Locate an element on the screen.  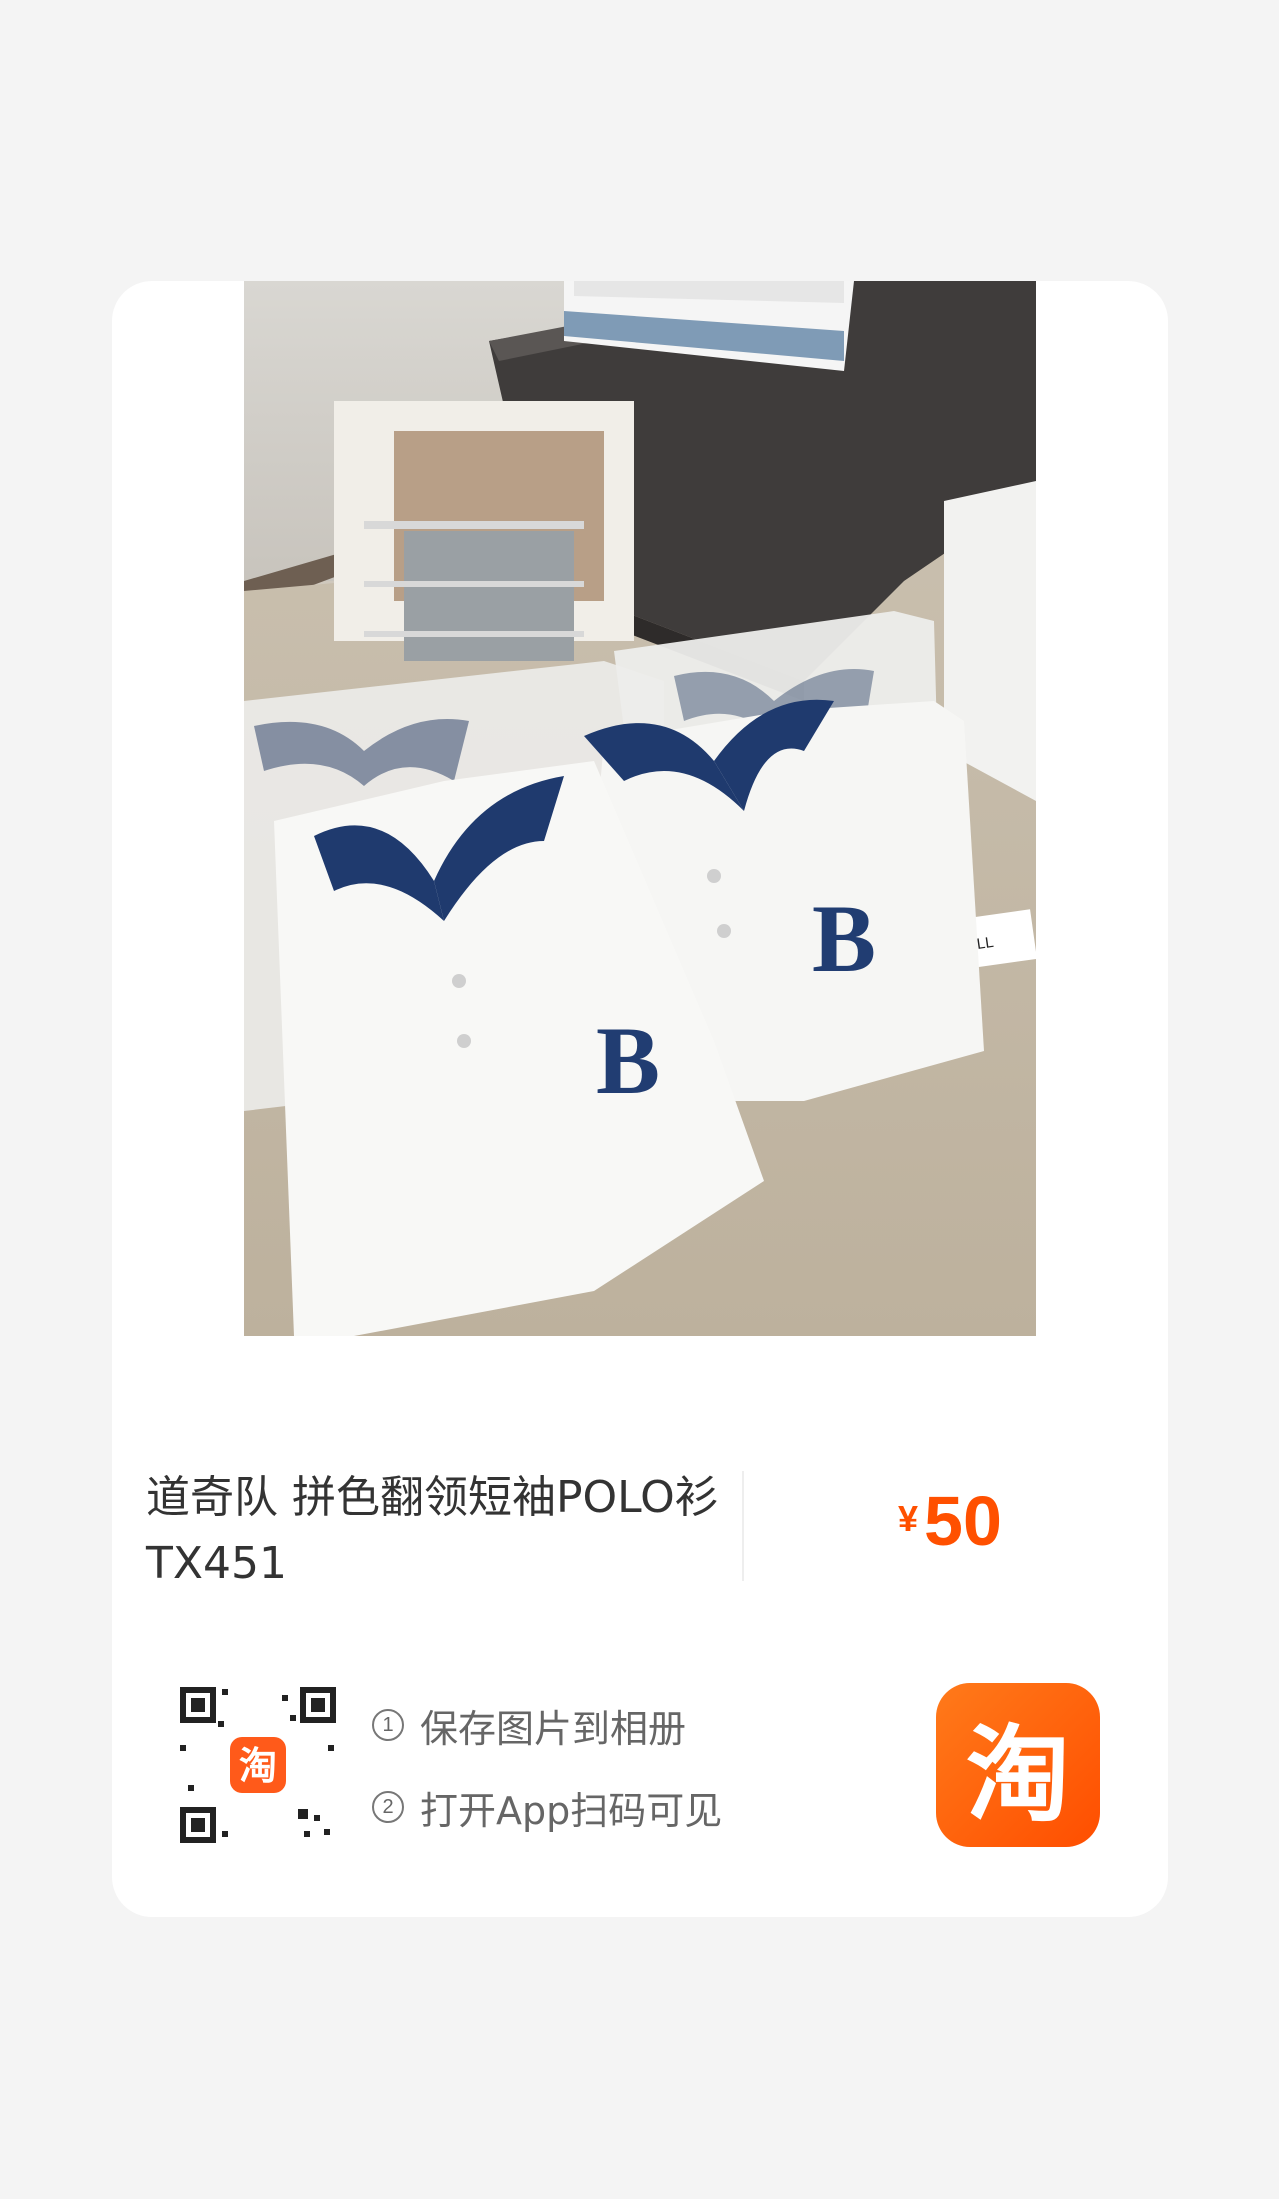
qr-code-graphic: 淘 is located at coordinates (258, 1765).